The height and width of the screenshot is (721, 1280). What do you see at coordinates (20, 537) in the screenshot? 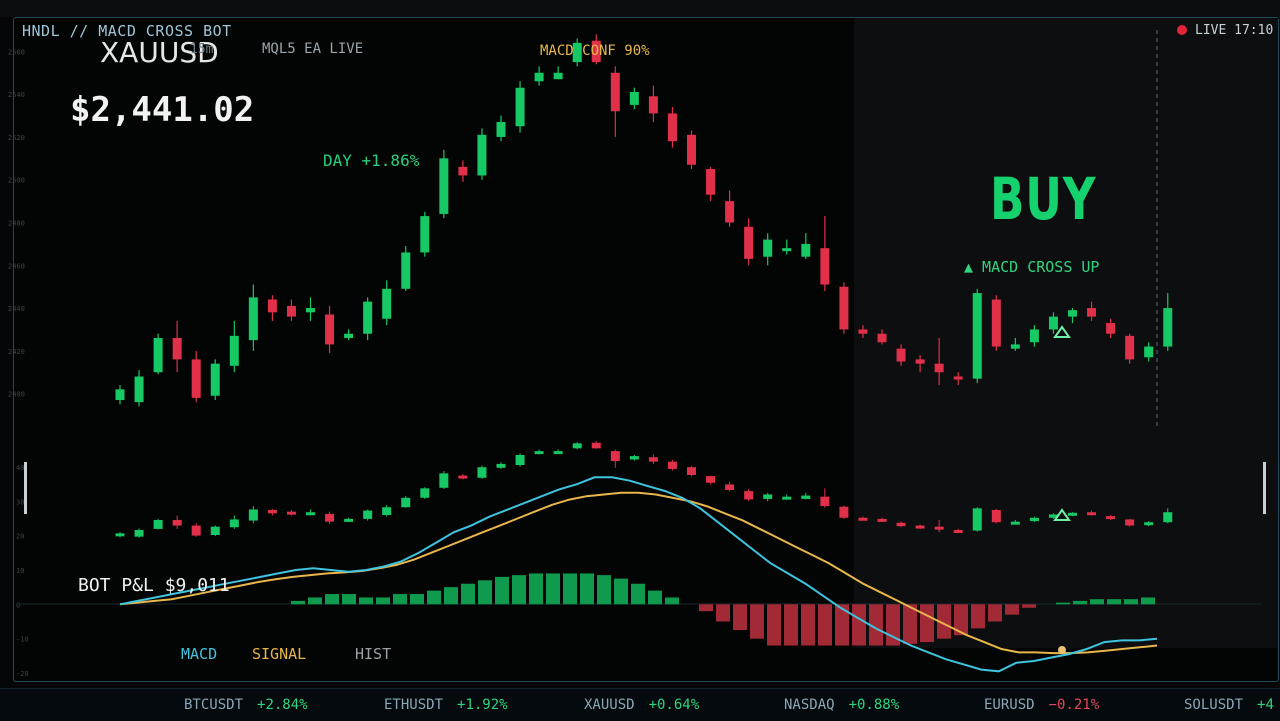
I see `osc-tick-label: 20` at bounding box center [20, 537].